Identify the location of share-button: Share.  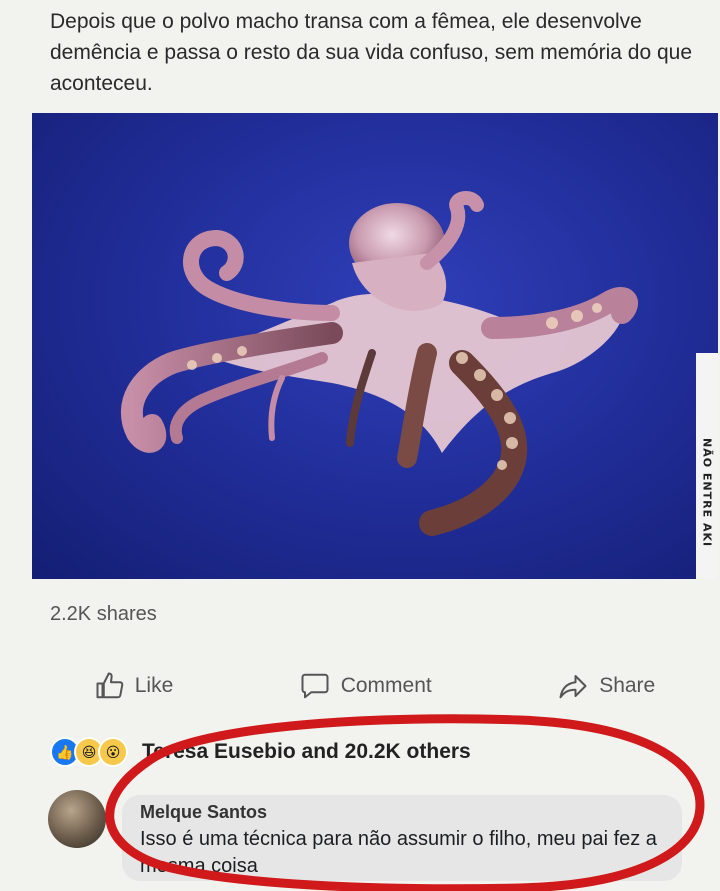
(606, 686).